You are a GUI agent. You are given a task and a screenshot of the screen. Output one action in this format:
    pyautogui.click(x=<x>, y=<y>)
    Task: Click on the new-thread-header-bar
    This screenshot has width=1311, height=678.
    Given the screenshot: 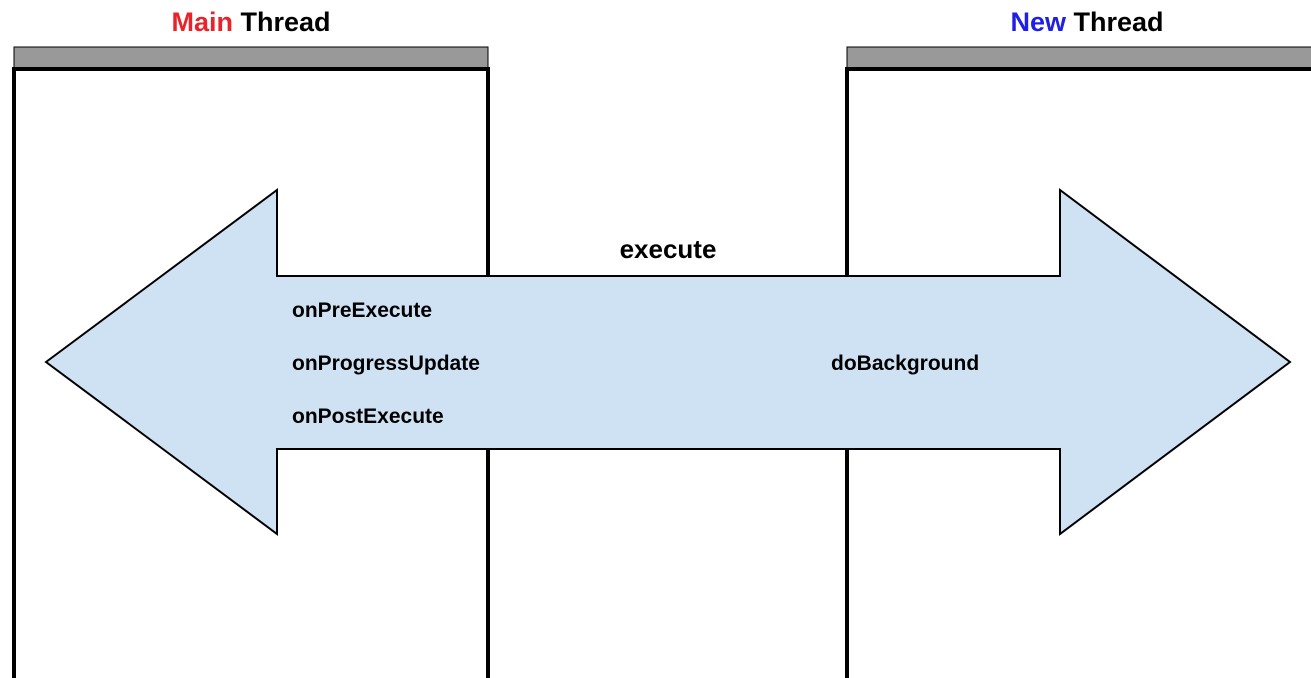 What is the action you would take?
    pyautogui.click(x=1078, y=58)
    